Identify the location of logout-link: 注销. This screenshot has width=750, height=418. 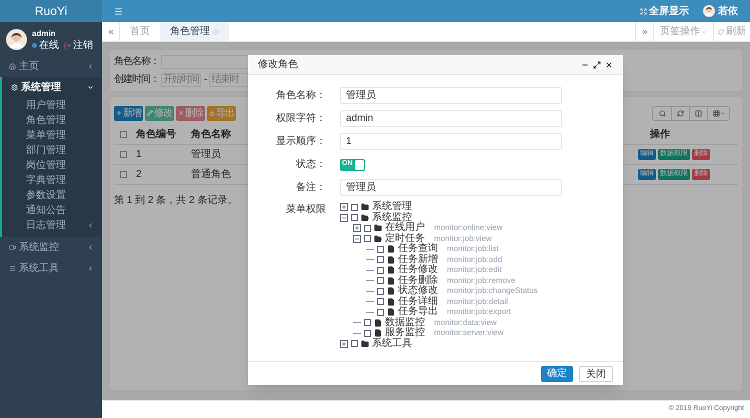
(83, 45).